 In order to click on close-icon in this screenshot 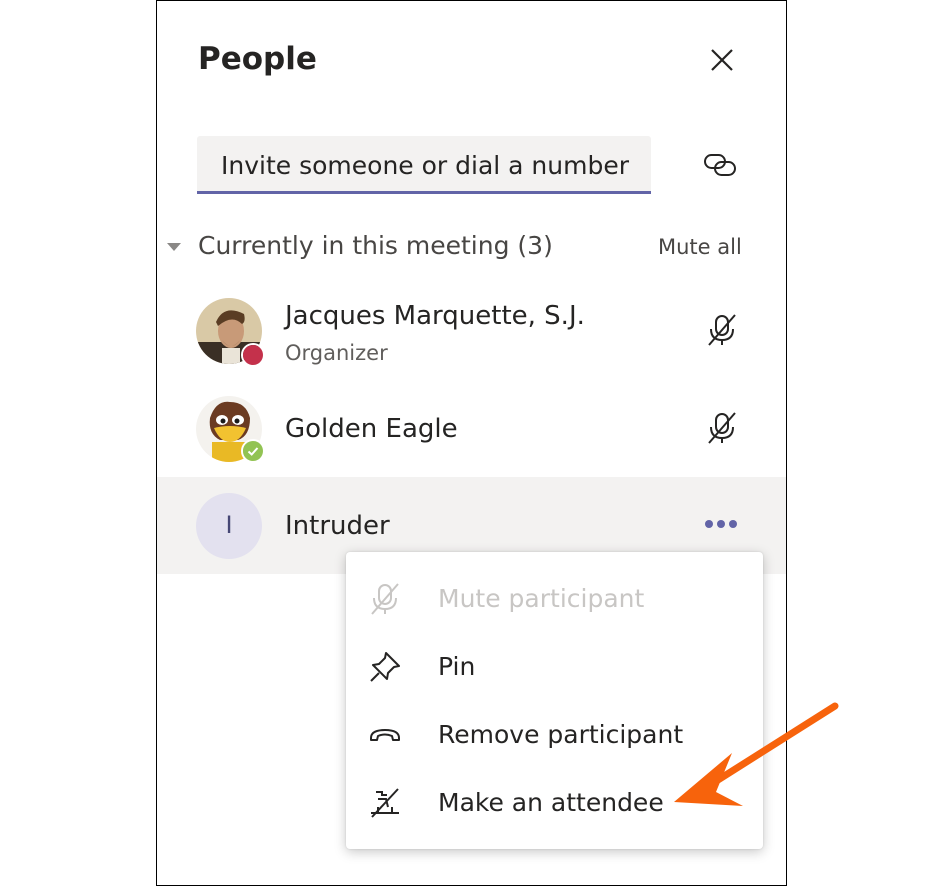, I will do `click(722, 60)`.